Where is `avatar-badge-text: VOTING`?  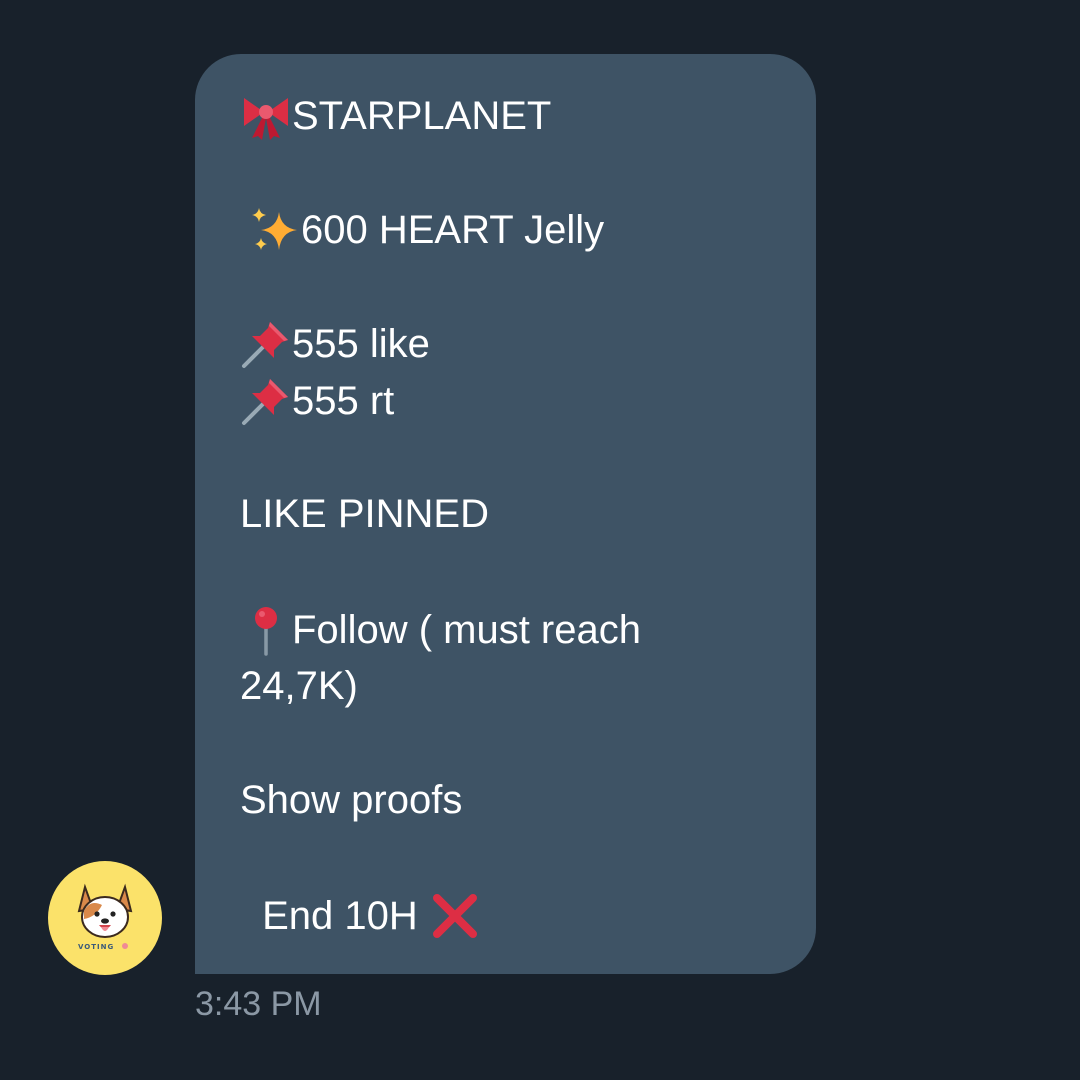
avatar-badge-text: VOTING is located at coordinates (96, 947).